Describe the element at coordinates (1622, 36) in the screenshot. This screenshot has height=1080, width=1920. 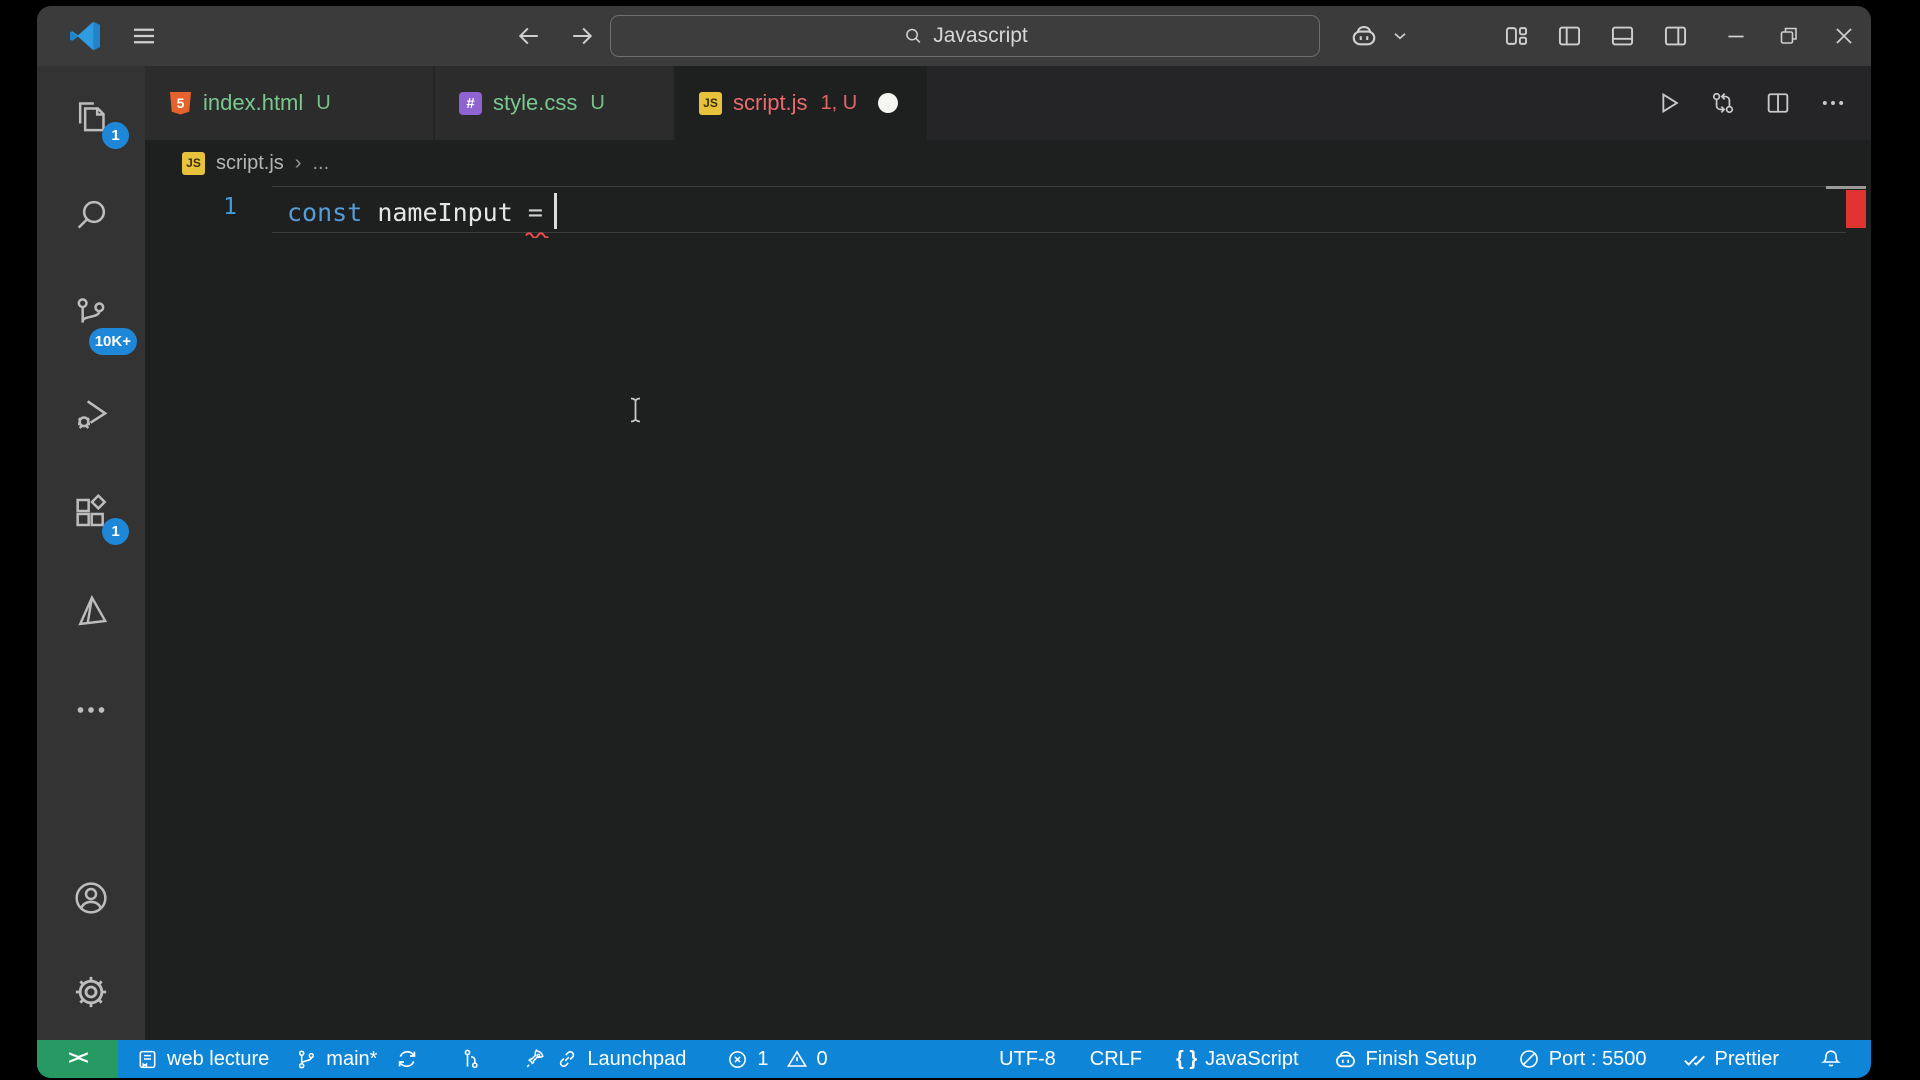
I see `toggle-panel-icon` at that location.